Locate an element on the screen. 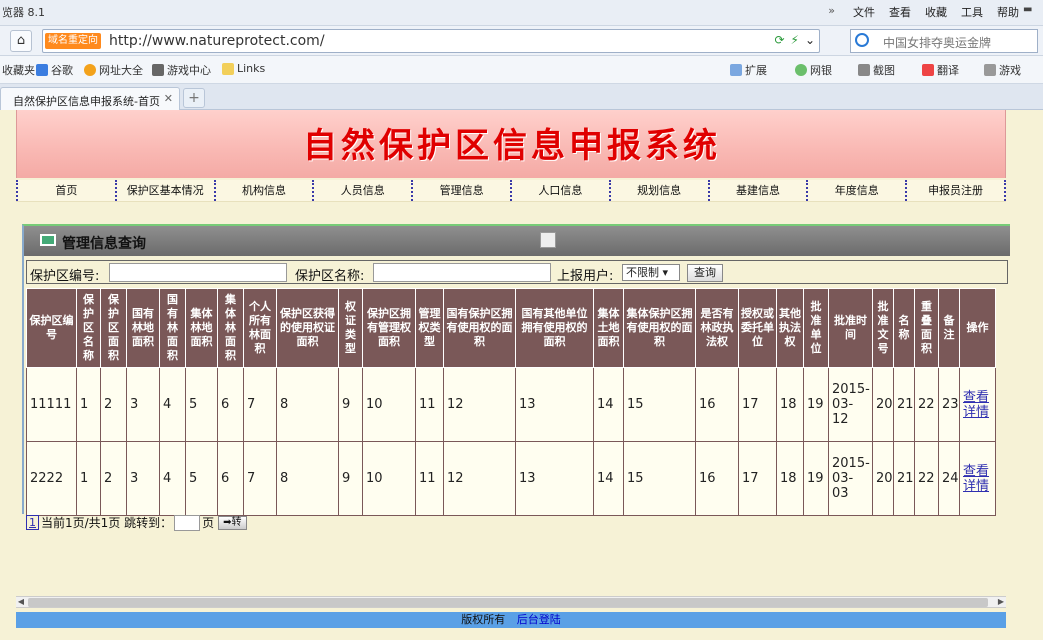 Image resolution: width=1043 pixels, height=640 pixels. table-cell: 15 is located at coordinates (659, 478).